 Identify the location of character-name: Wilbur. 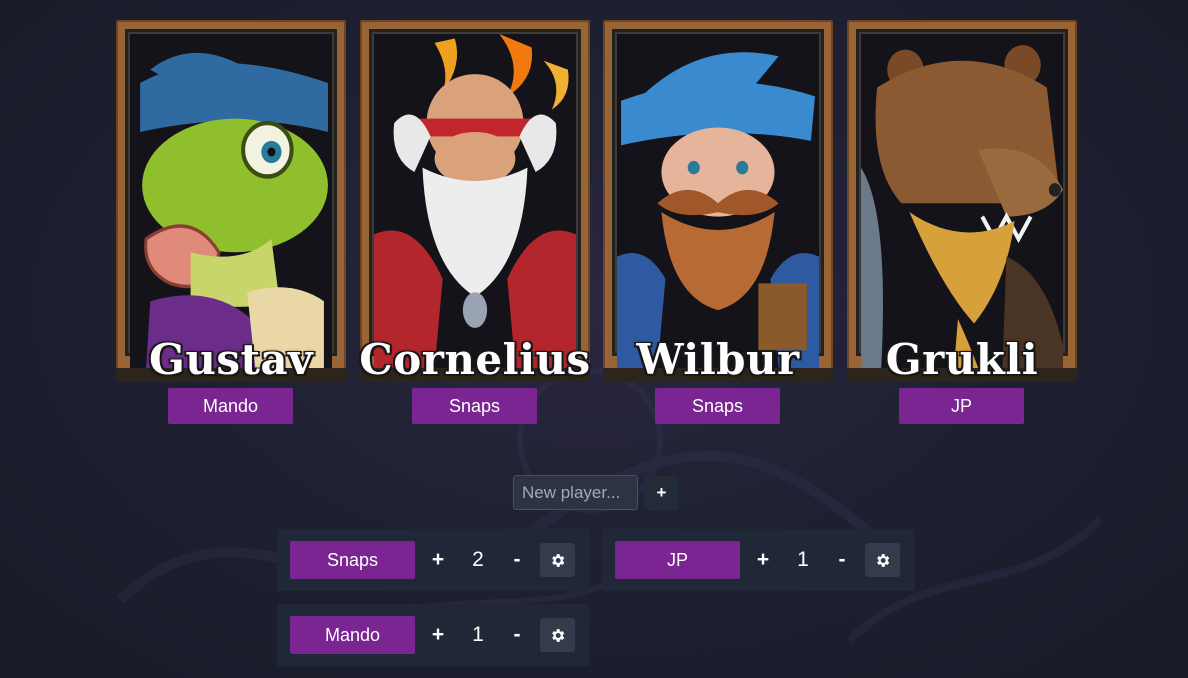
(718, 359).